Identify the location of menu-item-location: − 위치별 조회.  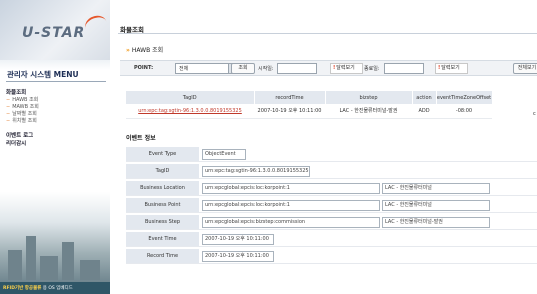
(21, 120).